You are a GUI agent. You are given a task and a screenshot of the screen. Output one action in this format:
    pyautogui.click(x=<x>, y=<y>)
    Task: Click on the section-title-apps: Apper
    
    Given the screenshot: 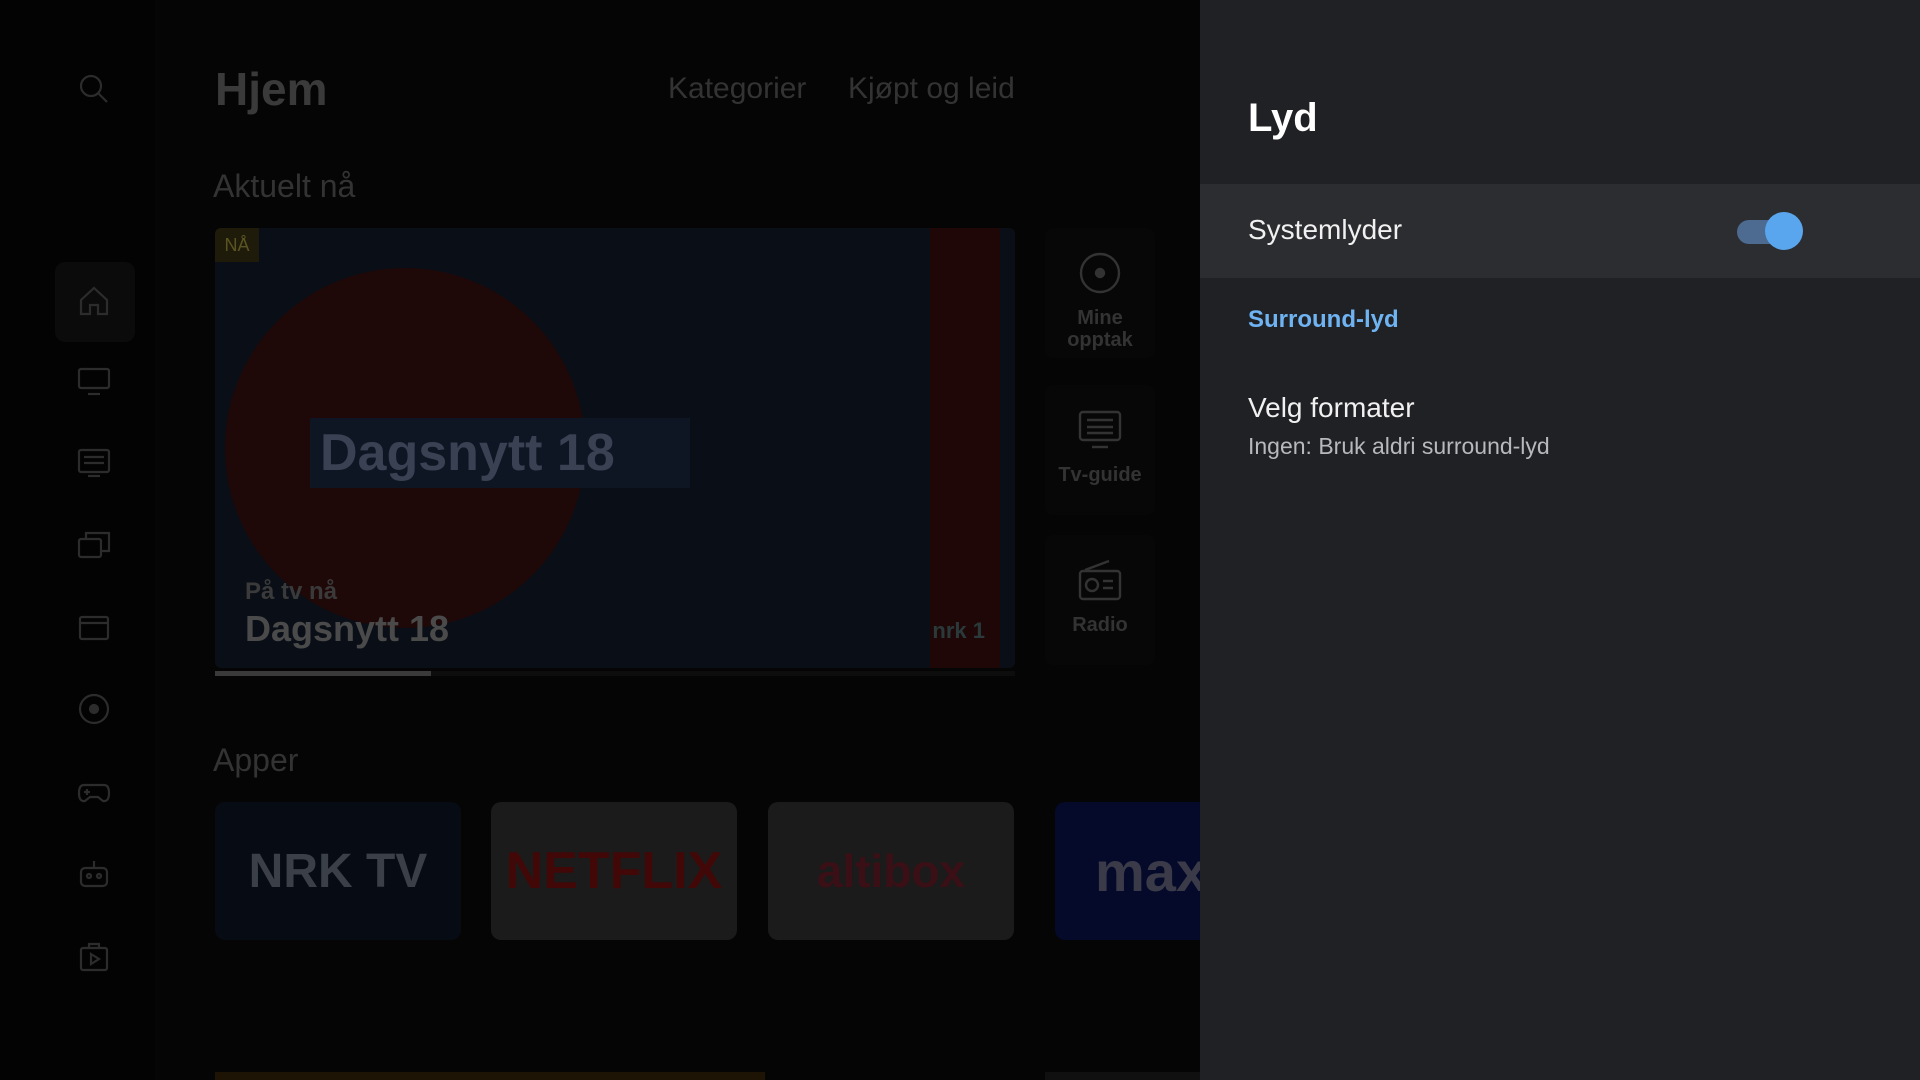 What is the action you would take?
    pyautogui.click(x=256, y=760)
    